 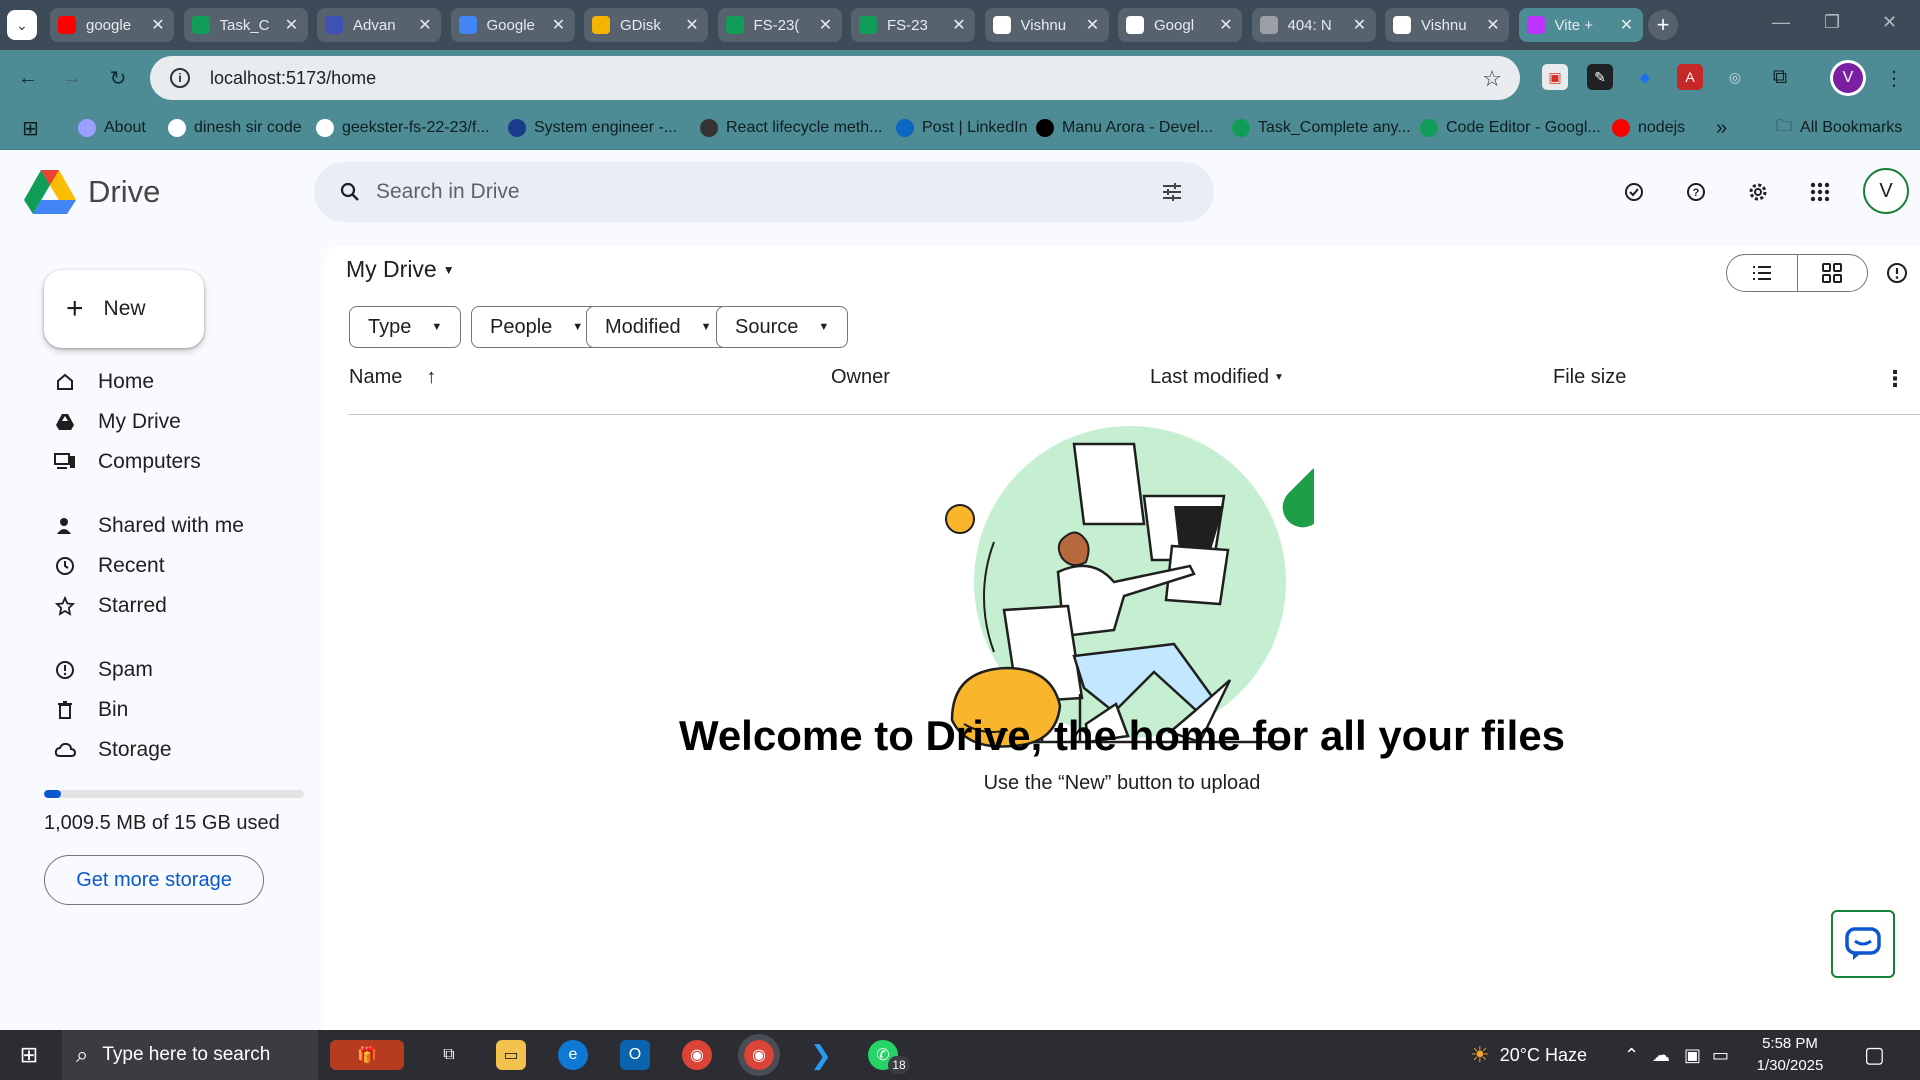 I want to click on browser-menu-icon: ⋮, so click(x=1894, y=78).